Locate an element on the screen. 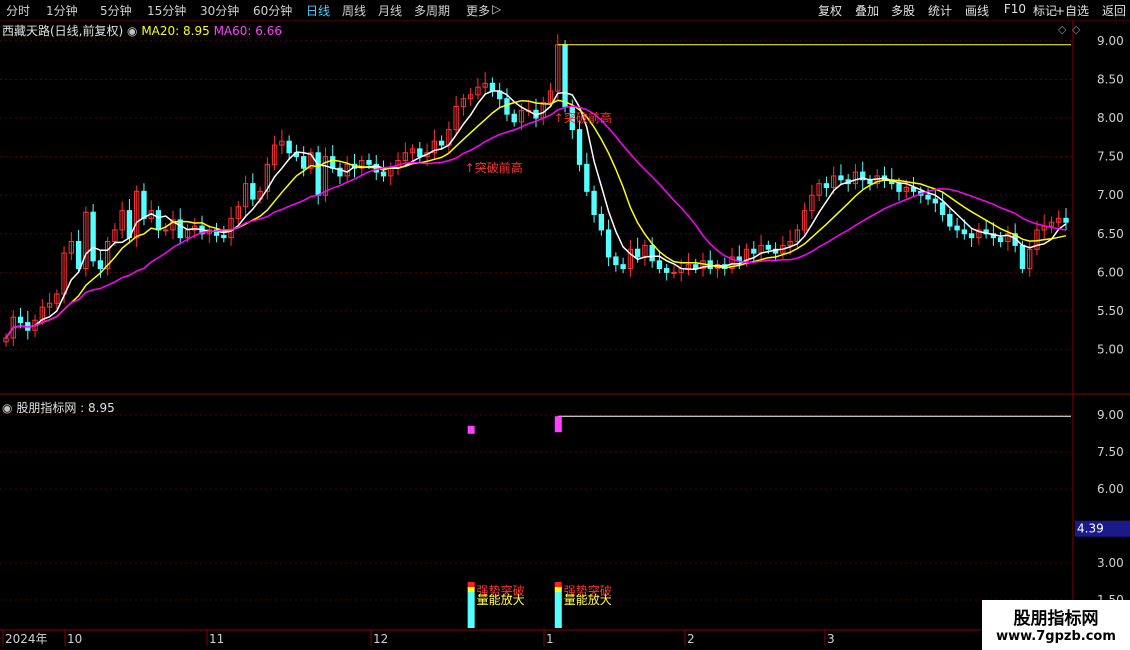 This screenshot has height=650, width=1130. price-tick-label: 6.50 is located at coordinates (1110, 234).